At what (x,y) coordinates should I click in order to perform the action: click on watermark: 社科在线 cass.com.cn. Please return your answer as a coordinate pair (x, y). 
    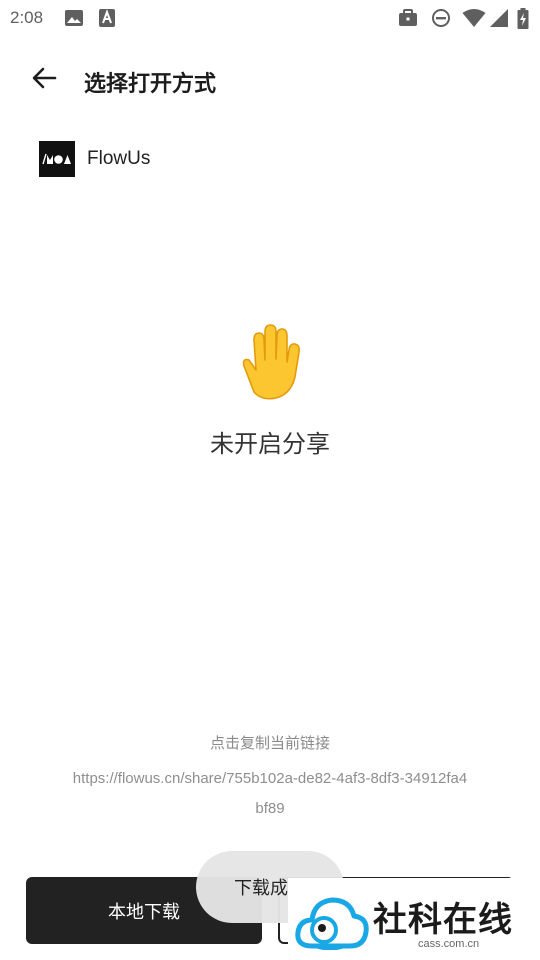
    Looking at the image, I should click on (414, 919).